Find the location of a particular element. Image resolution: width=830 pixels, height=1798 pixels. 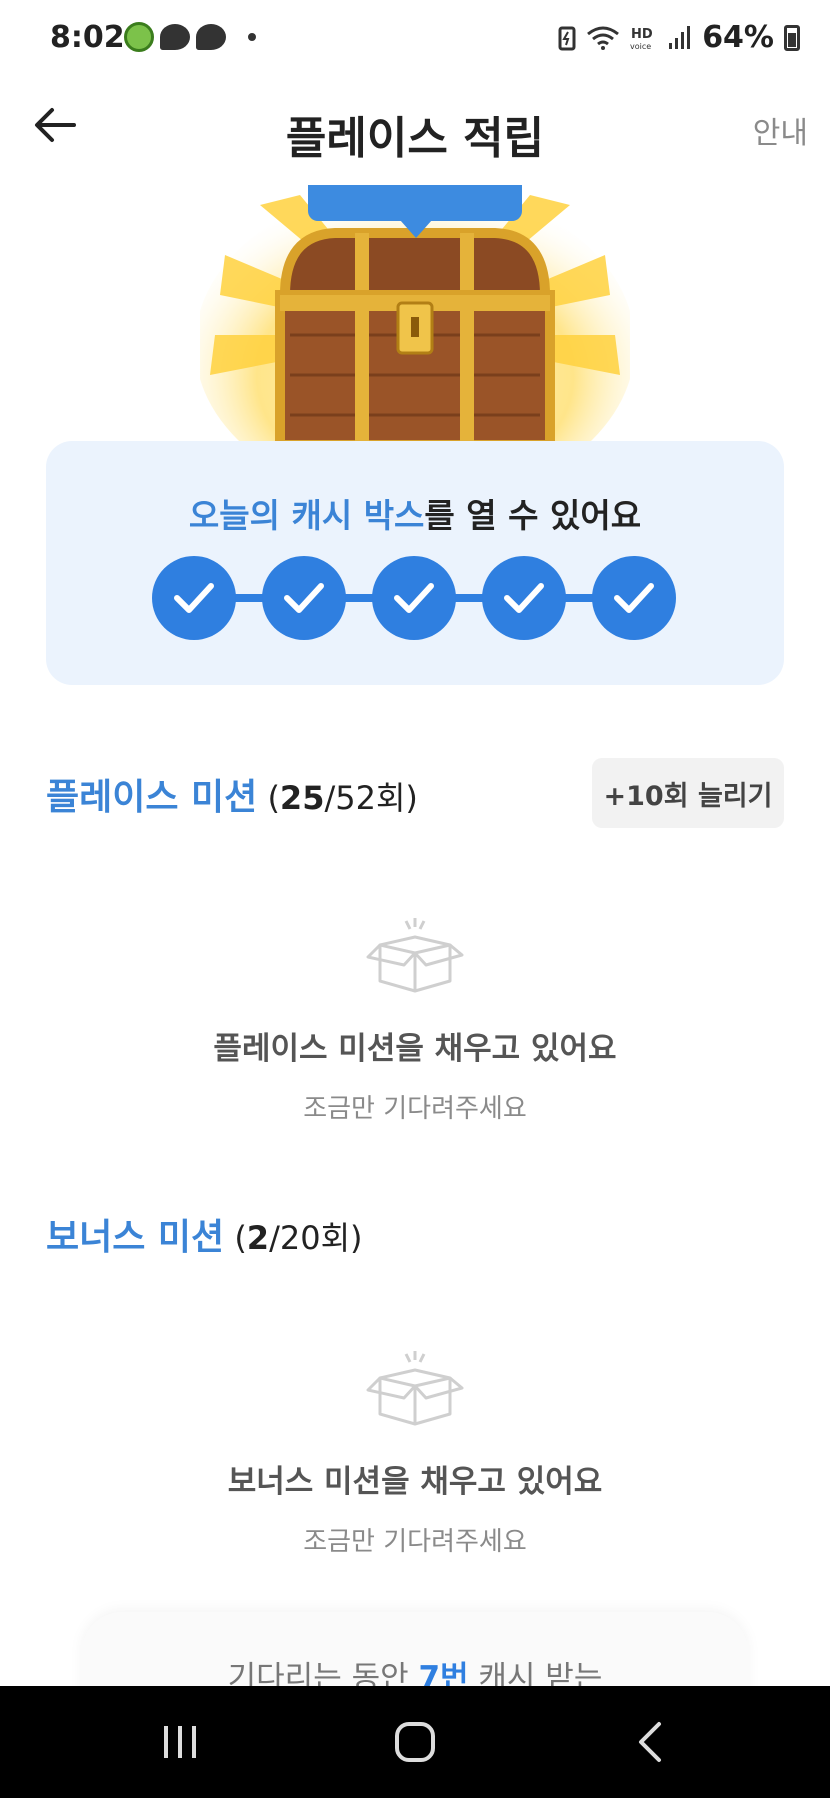

bonus-mission-empty-title: 보너스 미션을 채우고 있어요 is located at coordinates (415, 1482).